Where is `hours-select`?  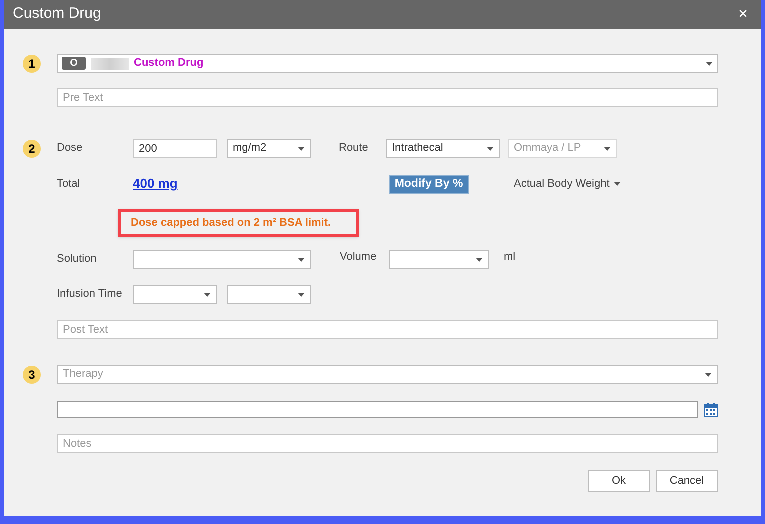
hours-select is located at coordinates (175, 294).